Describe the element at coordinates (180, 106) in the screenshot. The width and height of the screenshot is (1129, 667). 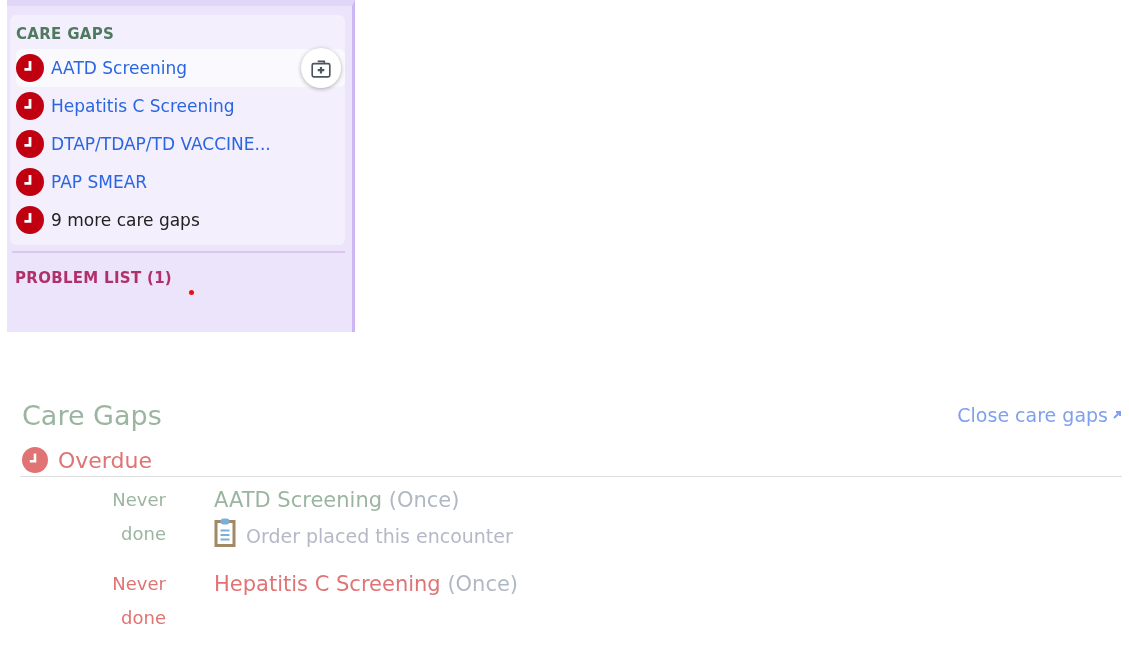
I see `care-gap-item: Hepatitis C Screening` at that location.